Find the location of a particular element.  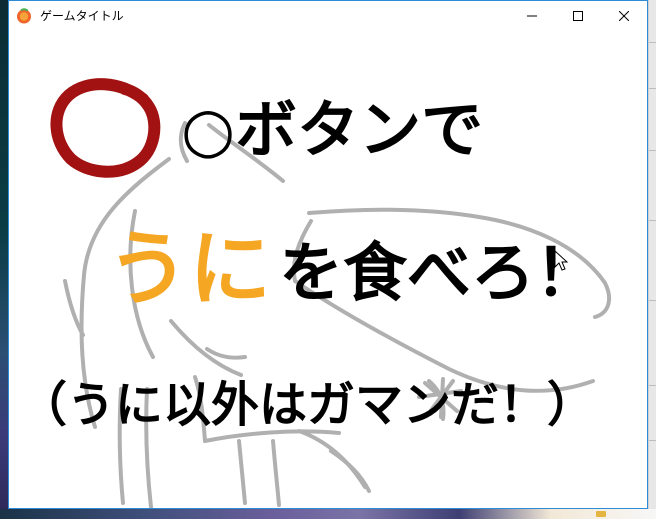

maximize-button is located at coordinates (578, 16).